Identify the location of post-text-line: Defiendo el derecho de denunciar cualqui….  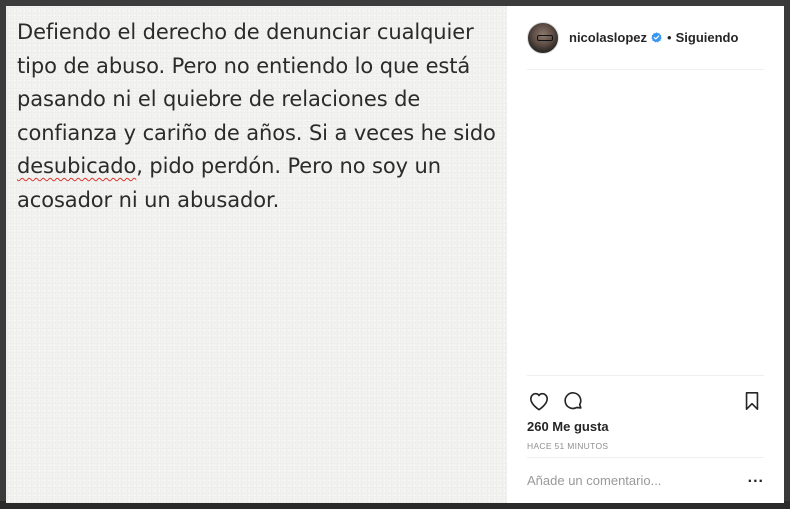
(245, 32).